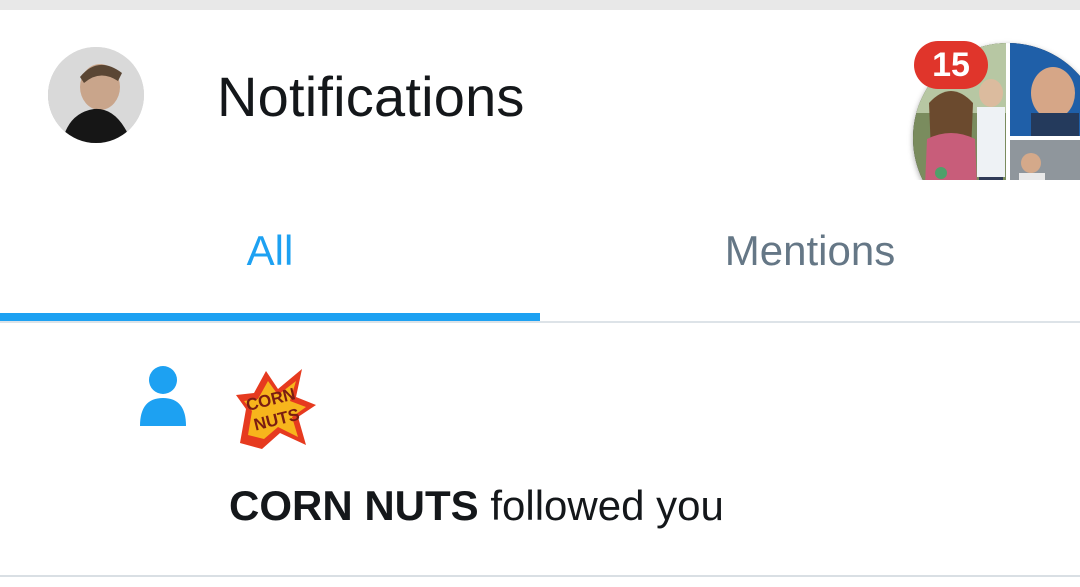 The width and height of the screenshot is (1080, 587). What do you see at coordinates (354, 505) in the screenshot?
I see `actor-name: CORN NUTS` at bounding box center [354, 505].